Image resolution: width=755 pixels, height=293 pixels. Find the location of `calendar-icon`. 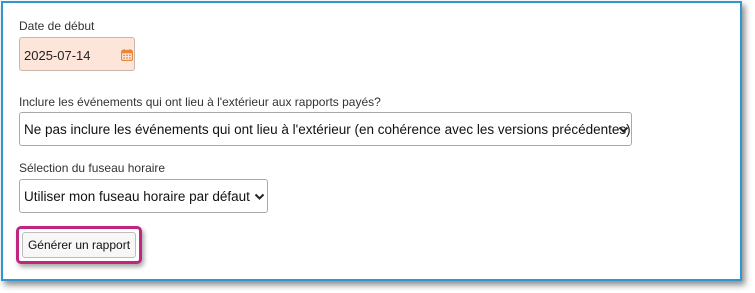

calendar-icon is located at coordinates (127, 55).